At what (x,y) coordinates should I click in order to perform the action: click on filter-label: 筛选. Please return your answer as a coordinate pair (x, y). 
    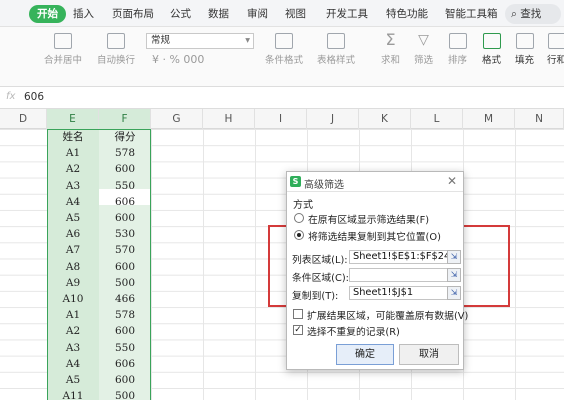
    Looking at the image, I should click on (423, 60).